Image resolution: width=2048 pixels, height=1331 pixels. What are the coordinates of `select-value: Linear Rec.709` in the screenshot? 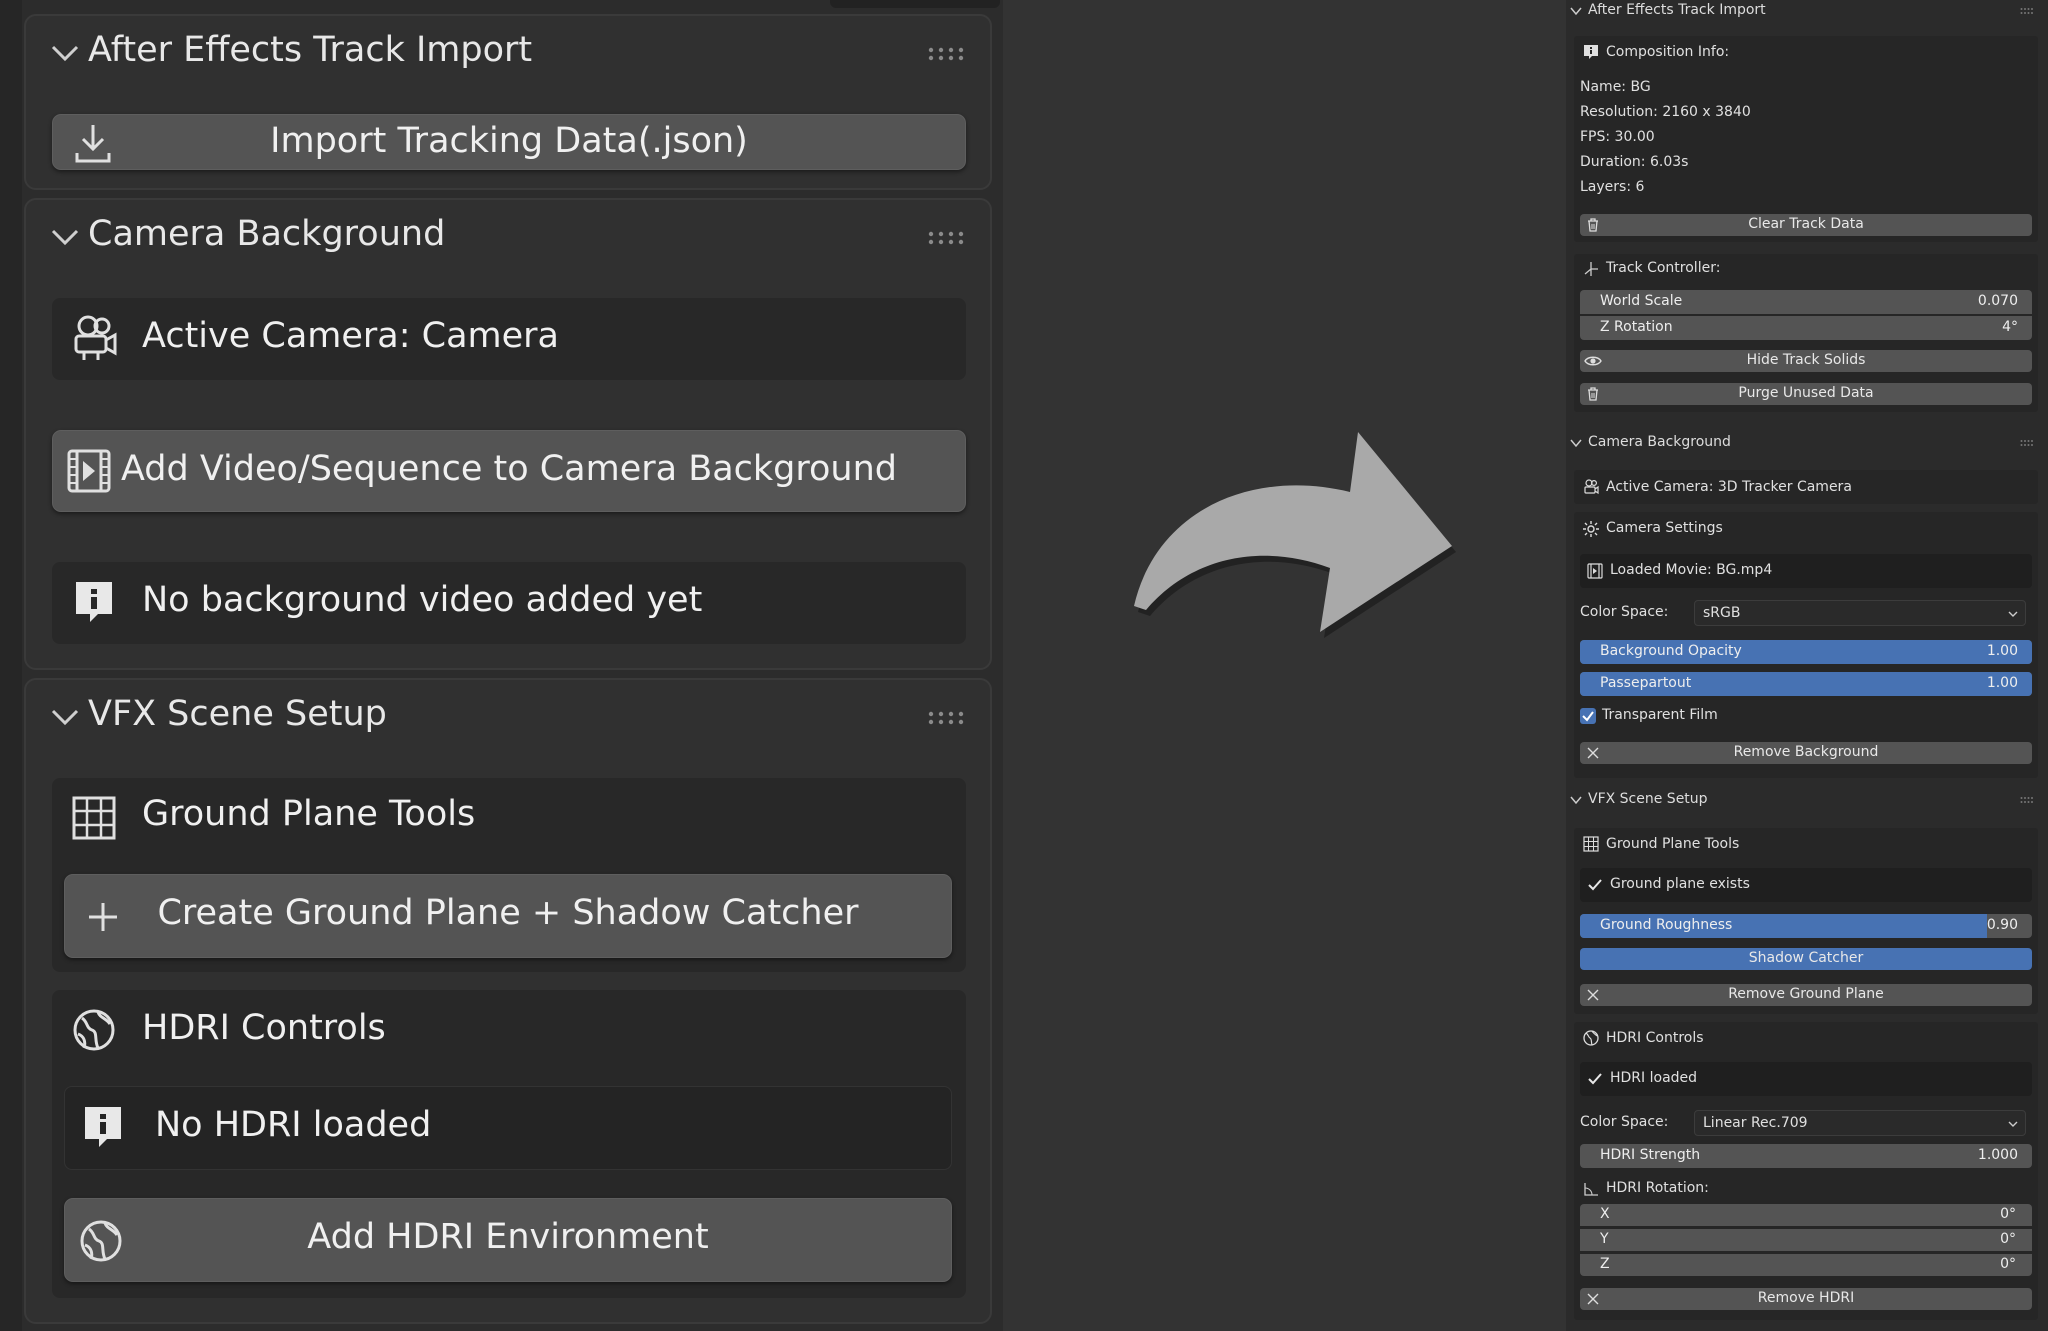 It's located at (1755, 1123).